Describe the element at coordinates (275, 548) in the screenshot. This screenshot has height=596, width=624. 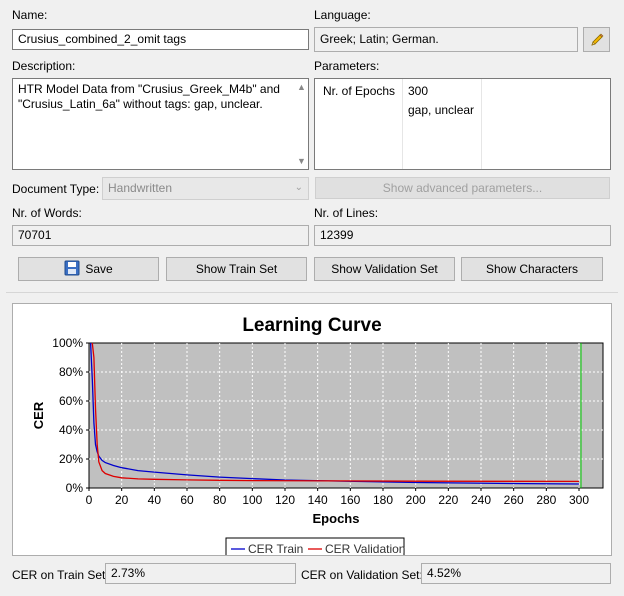
I see `legend-train-label: CER Train` at that location.